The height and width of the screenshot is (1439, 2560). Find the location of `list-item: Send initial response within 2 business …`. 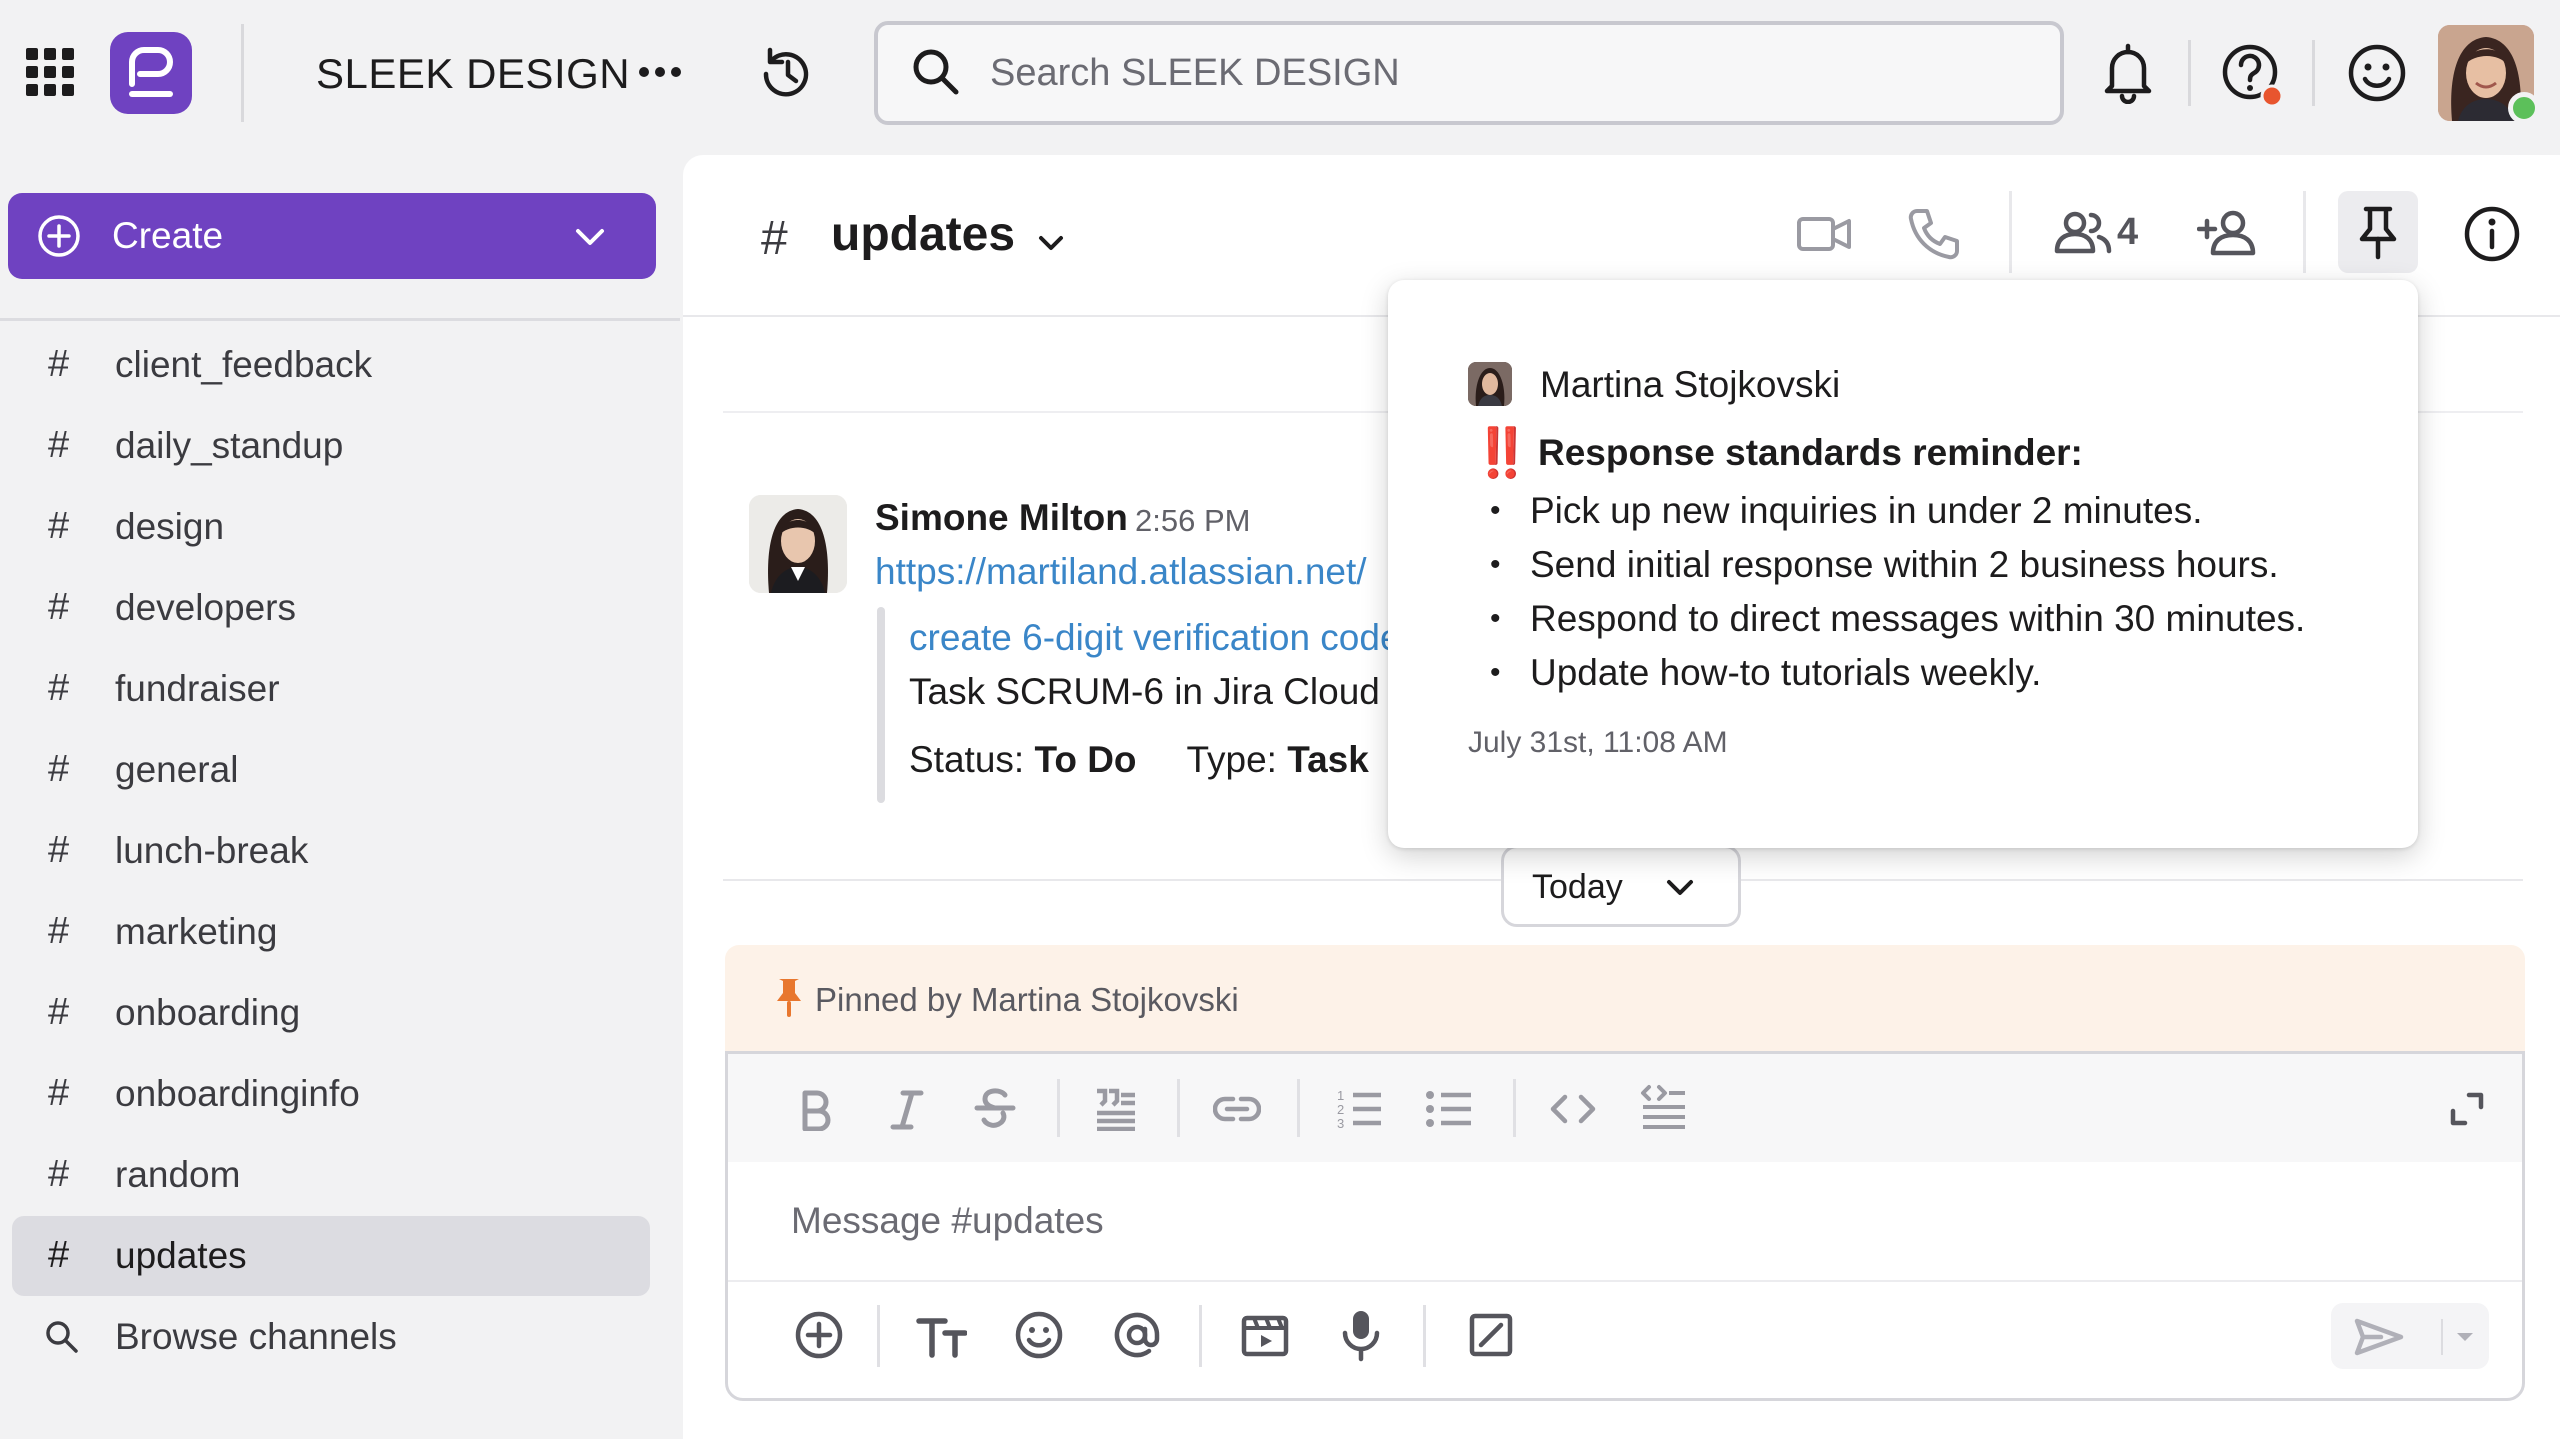

list-item: Send initial response within 2 business … is located at coordinates (1897, 565).